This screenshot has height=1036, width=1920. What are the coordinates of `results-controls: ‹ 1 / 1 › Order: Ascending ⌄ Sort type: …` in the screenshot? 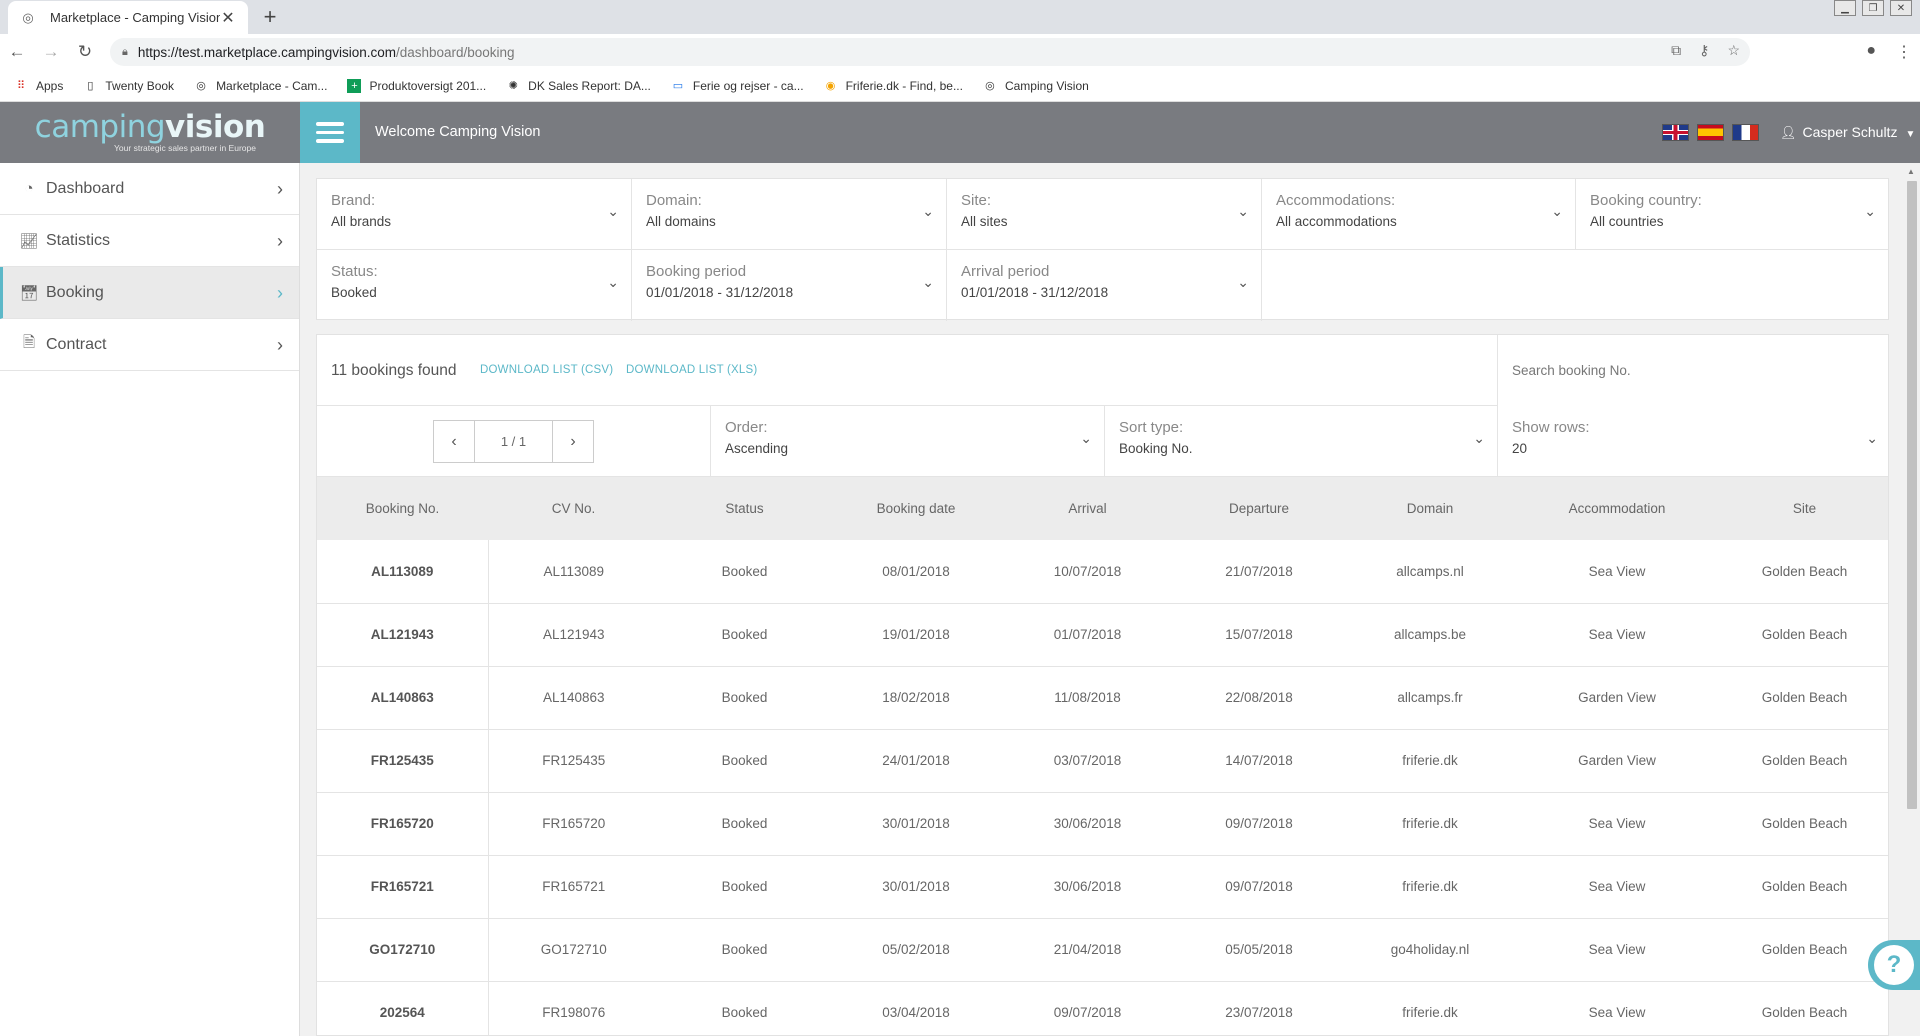 It's located at (1102, 441).